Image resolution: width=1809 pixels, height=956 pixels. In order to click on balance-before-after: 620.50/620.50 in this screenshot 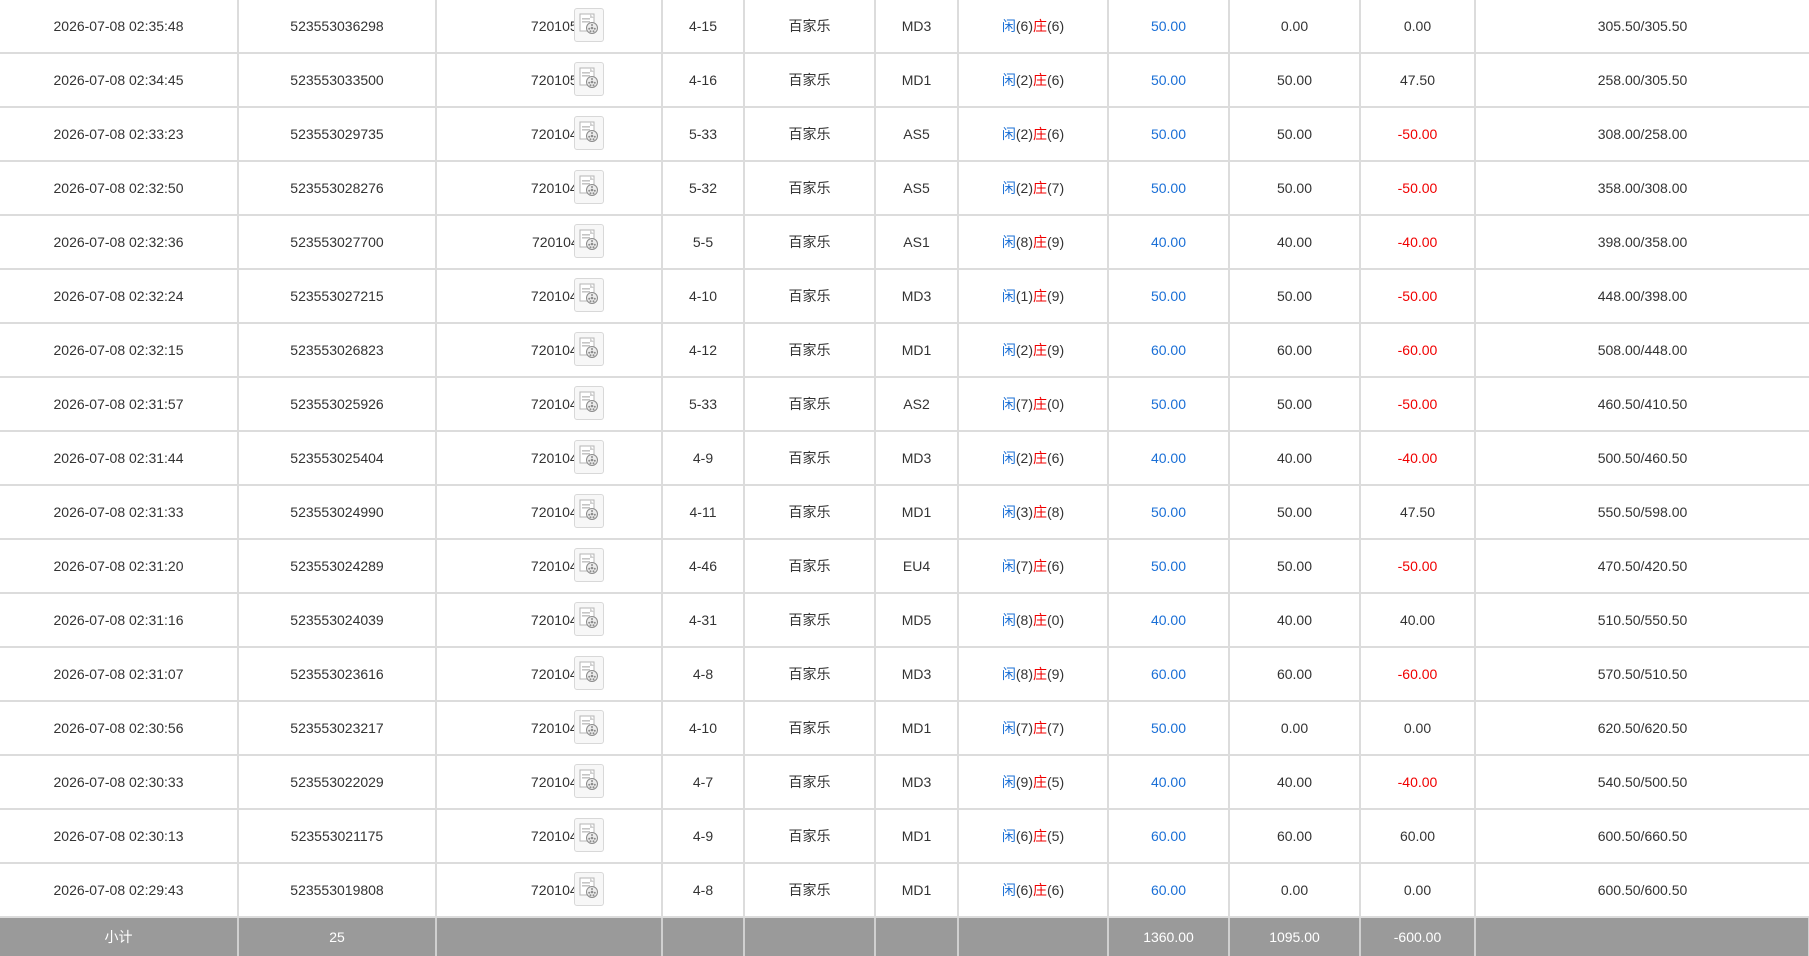, I will do `click(1642, 728)`.